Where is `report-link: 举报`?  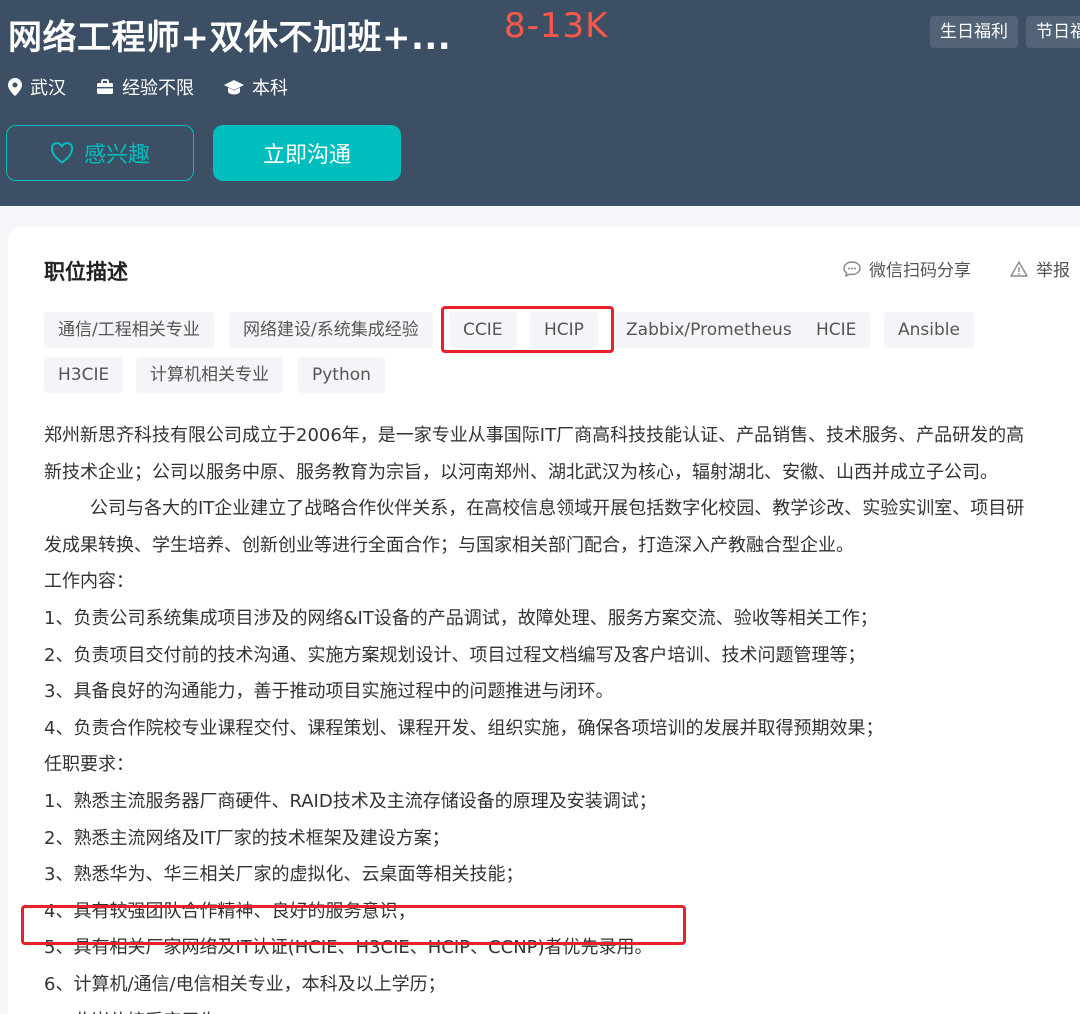
report-link: 举报 is located at coordinates (1040, 268).